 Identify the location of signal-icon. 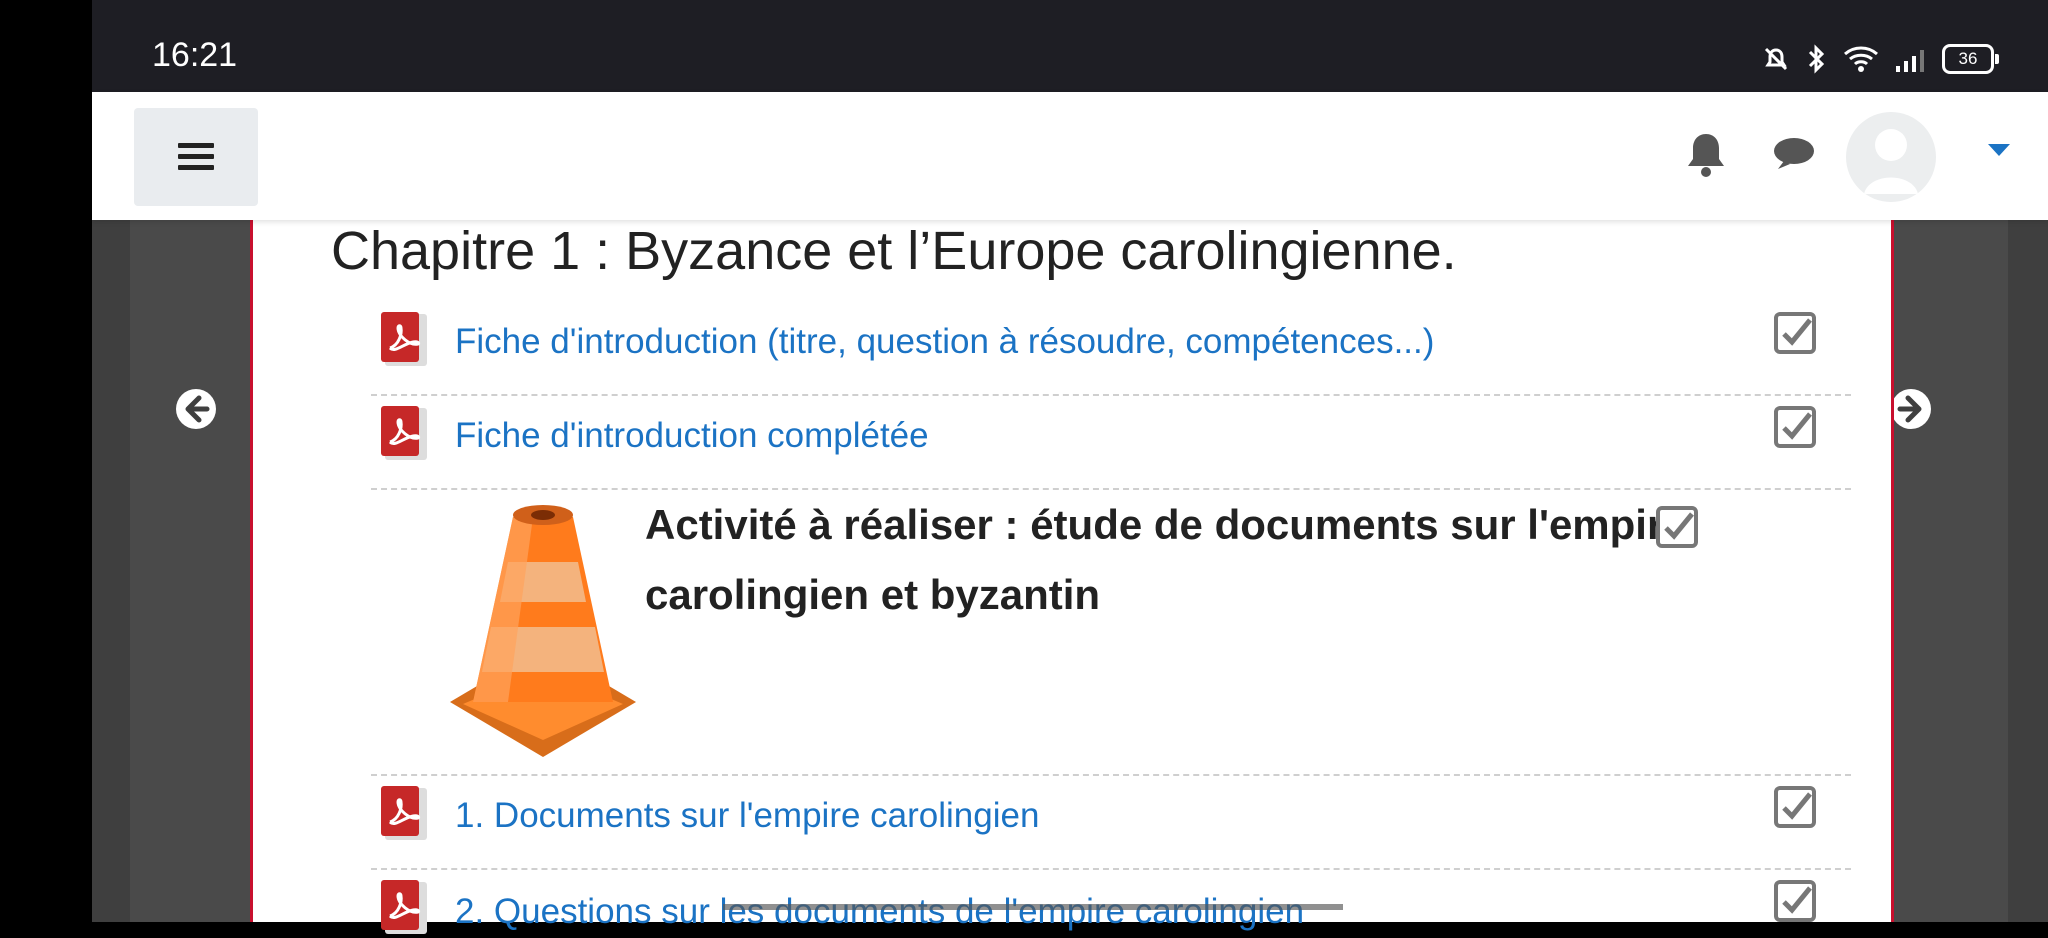
(1910, 61).